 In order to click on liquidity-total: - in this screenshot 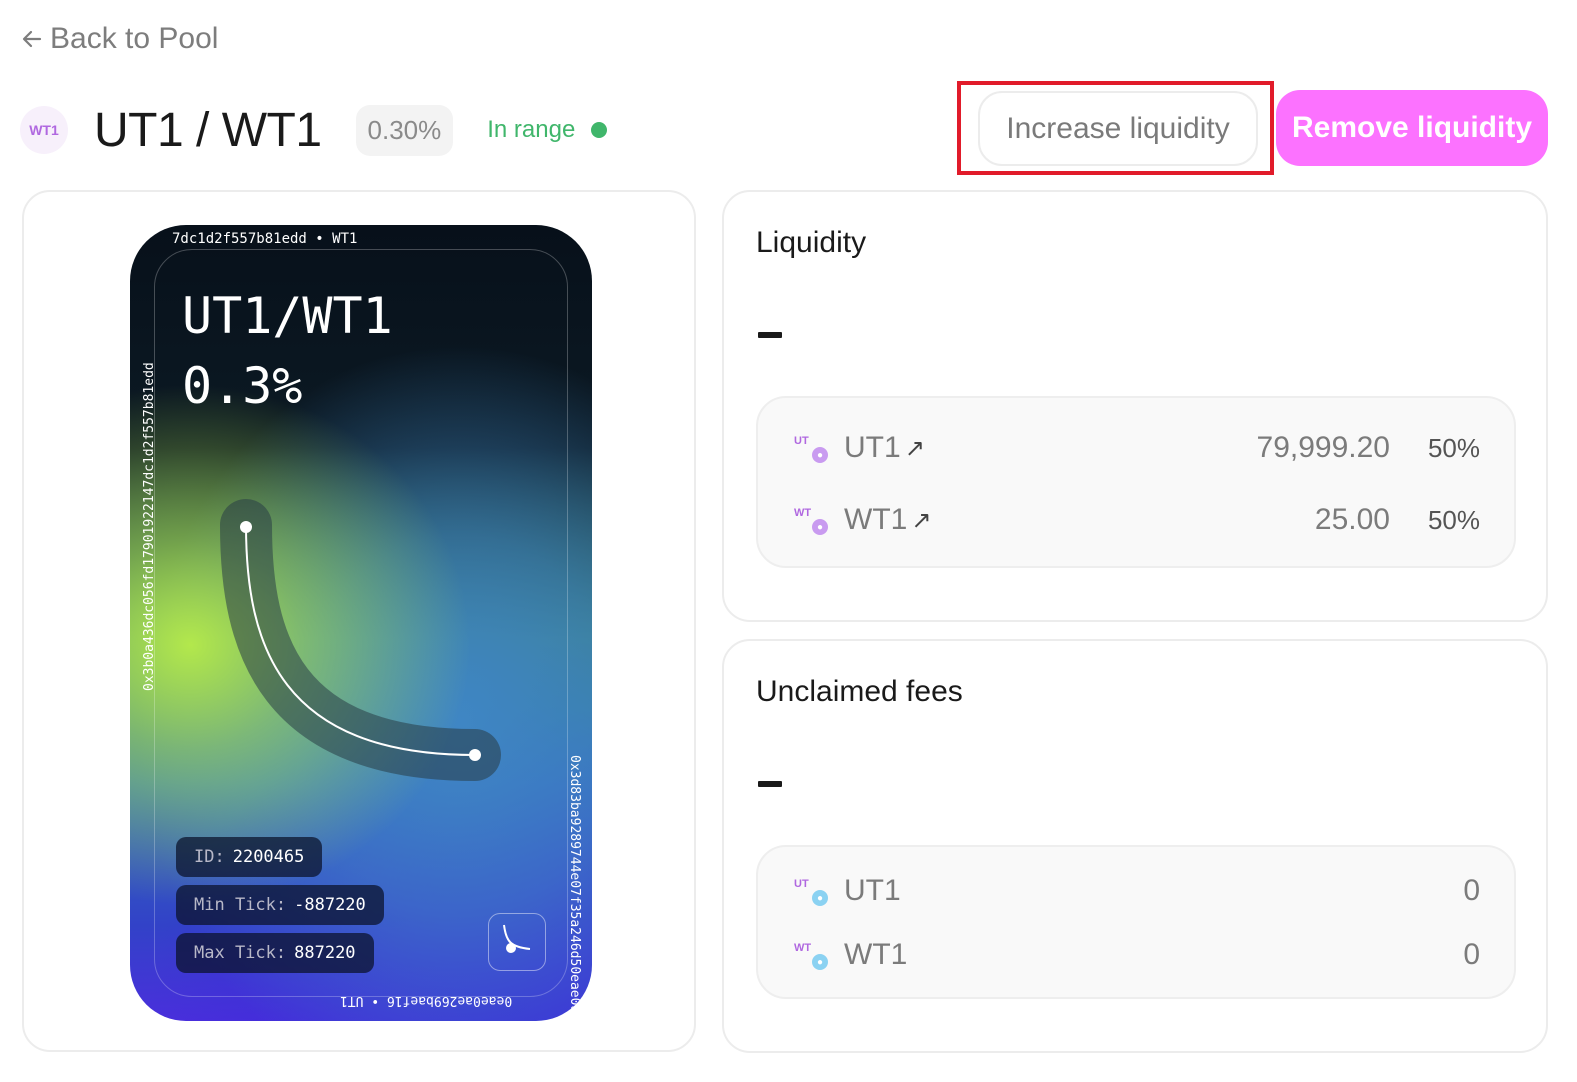, I will do `click(770, 335)`.